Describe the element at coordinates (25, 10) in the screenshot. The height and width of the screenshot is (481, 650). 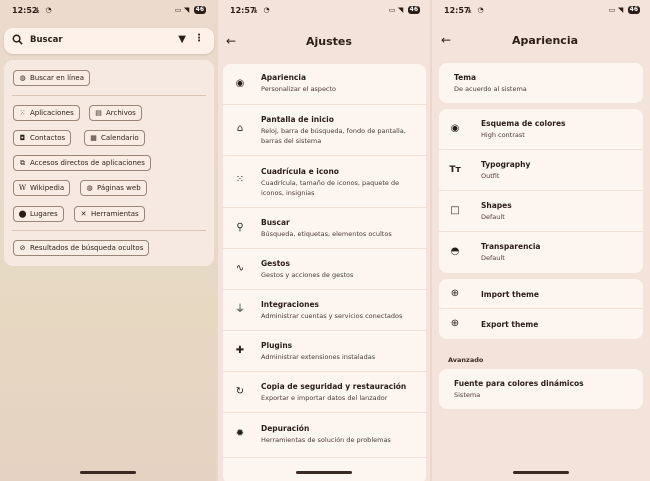
I see `status-time: 12:52` at that location.